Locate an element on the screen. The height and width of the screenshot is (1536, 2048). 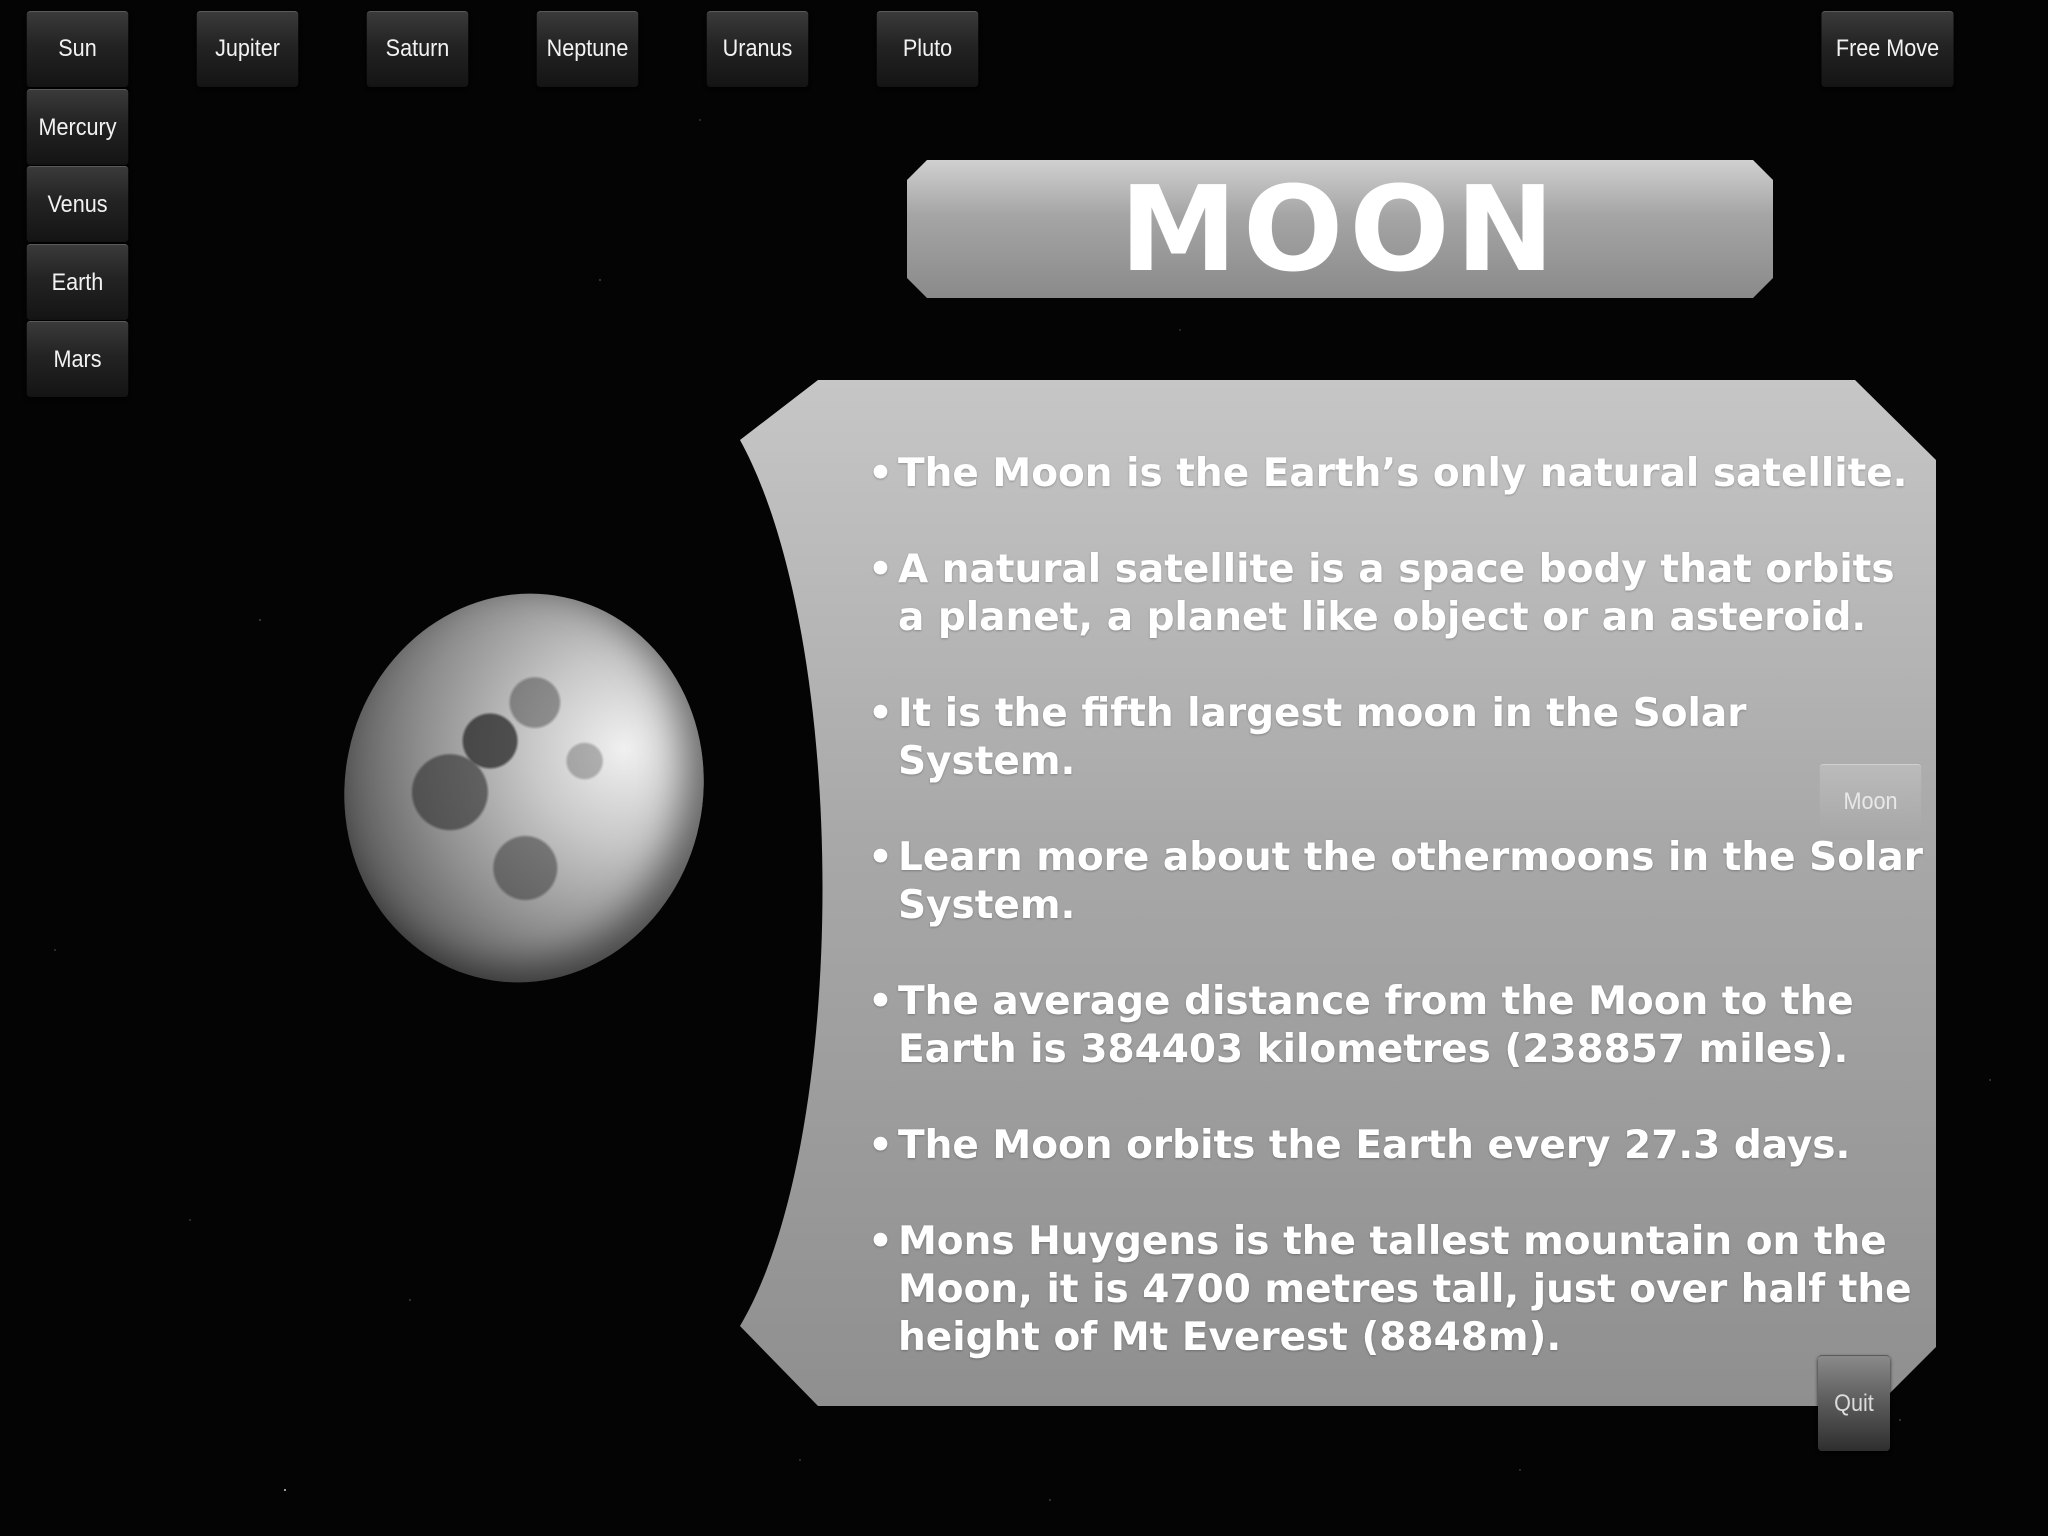
free-move-button: Free Move is located at coordinates (1887, 49).